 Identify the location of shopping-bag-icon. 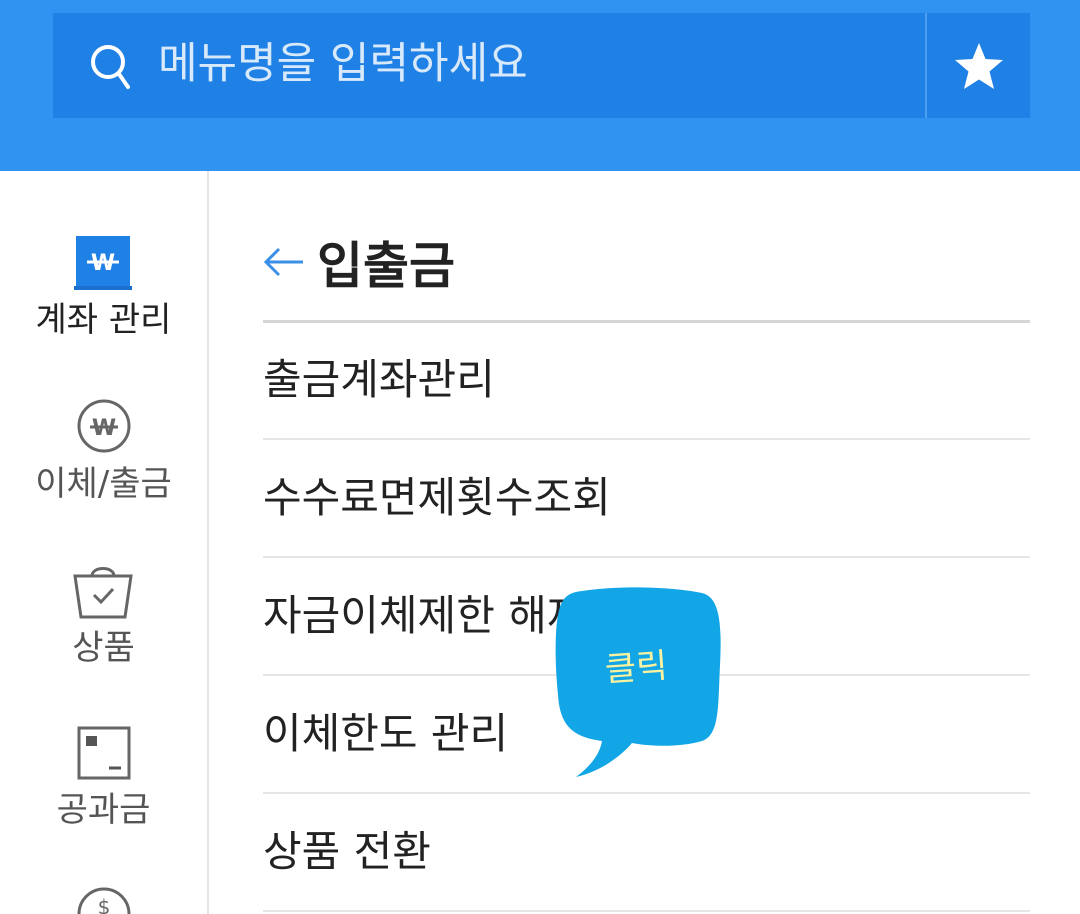
(103, 593).